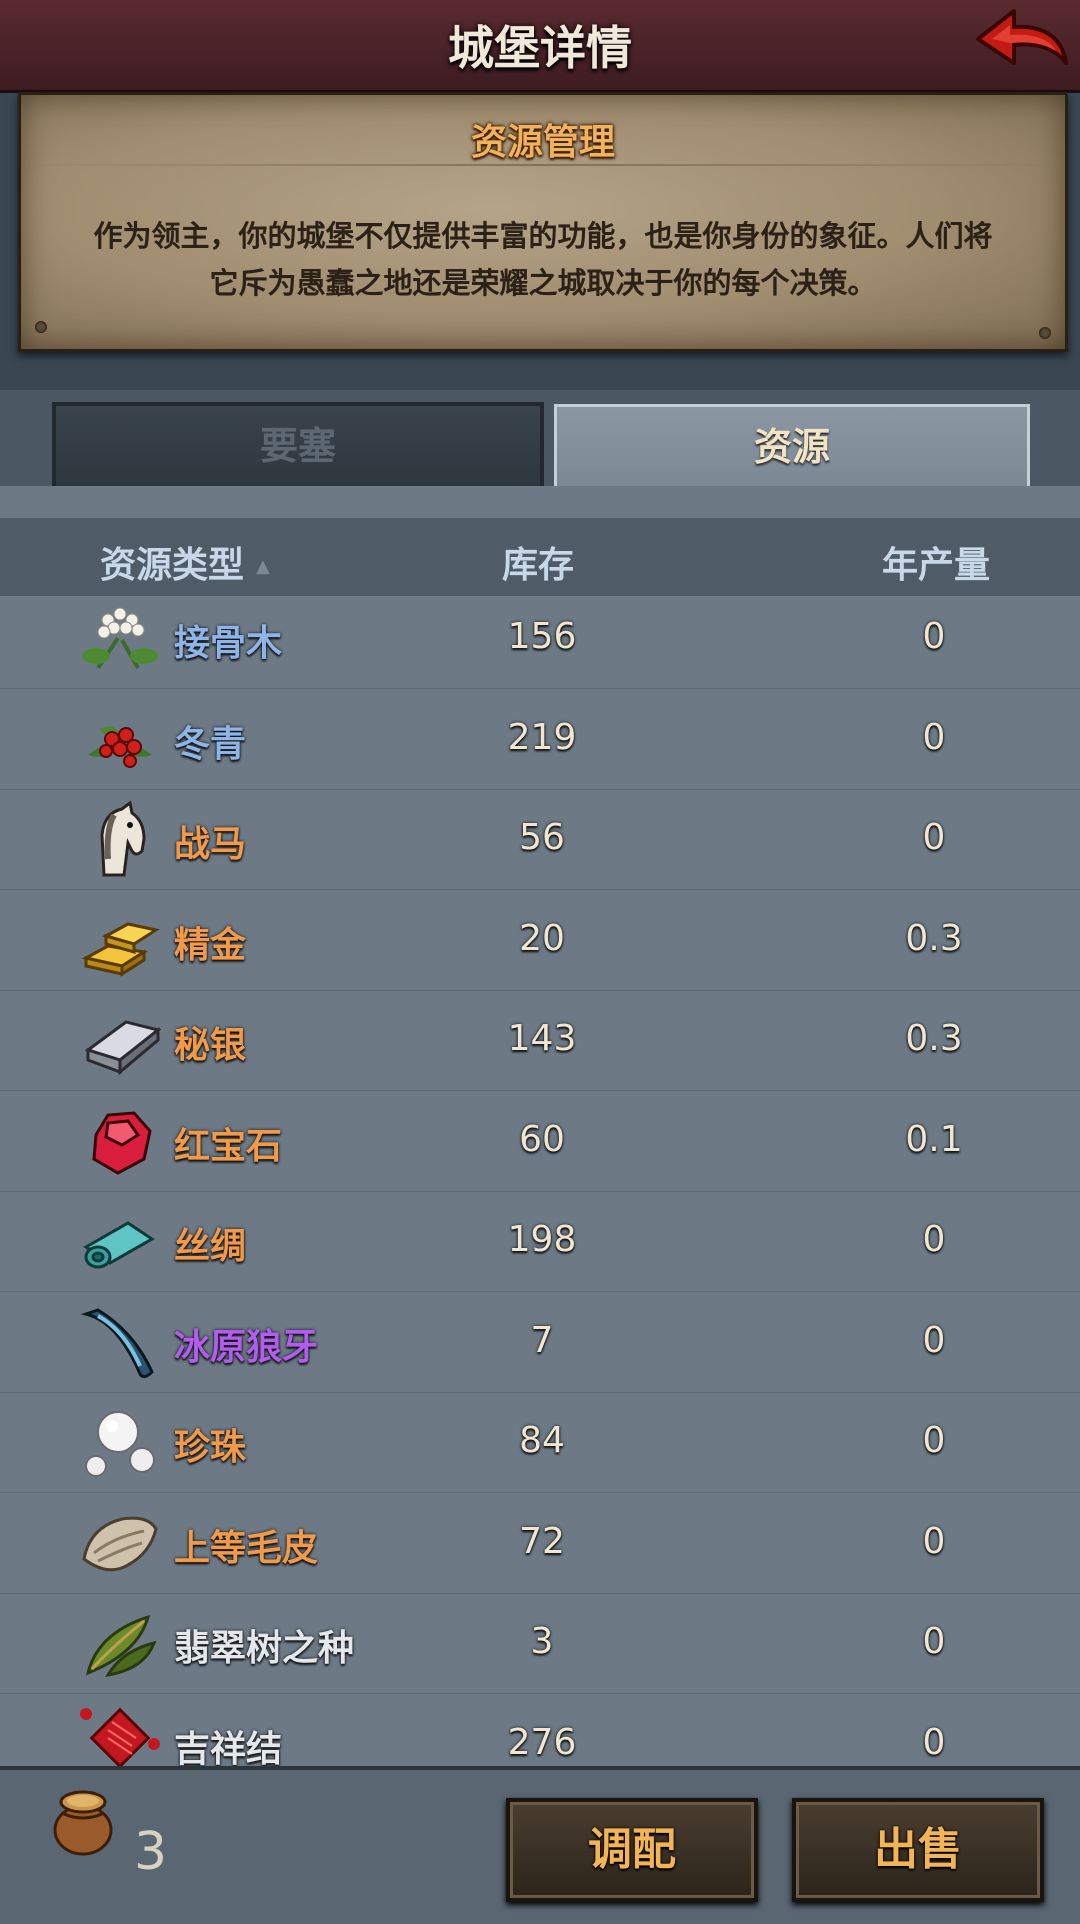 The height and width of the screenshot is (1924, 1080). I want to click on column-header-annual: 年产量, so click(936, 562).